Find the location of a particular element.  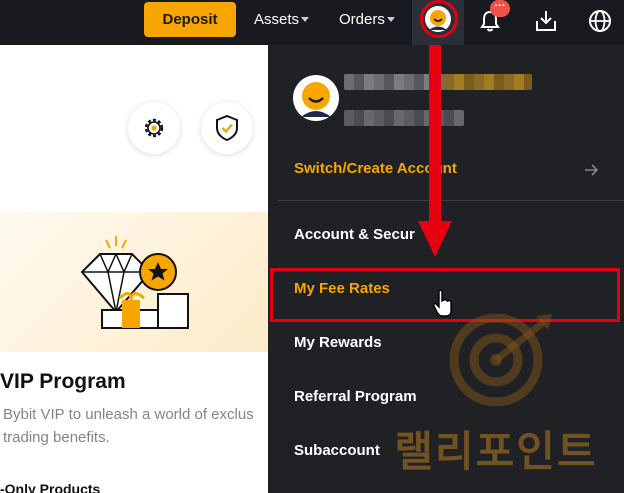

vip-banner is located at coordinates (134, 282).